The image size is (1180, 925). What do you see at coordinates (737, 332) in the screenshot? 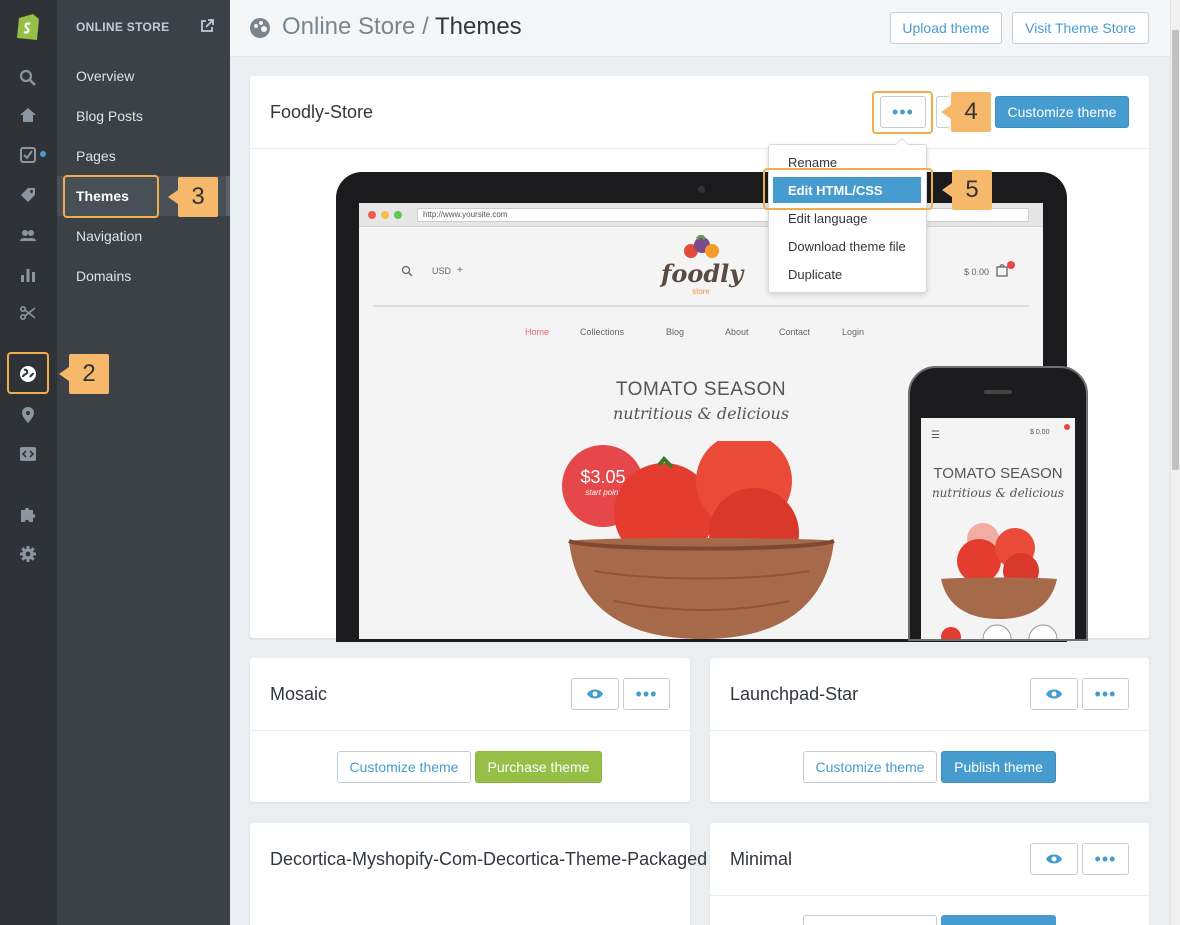
I see `preview-nav-about: About` at bounding box center [737, 332].